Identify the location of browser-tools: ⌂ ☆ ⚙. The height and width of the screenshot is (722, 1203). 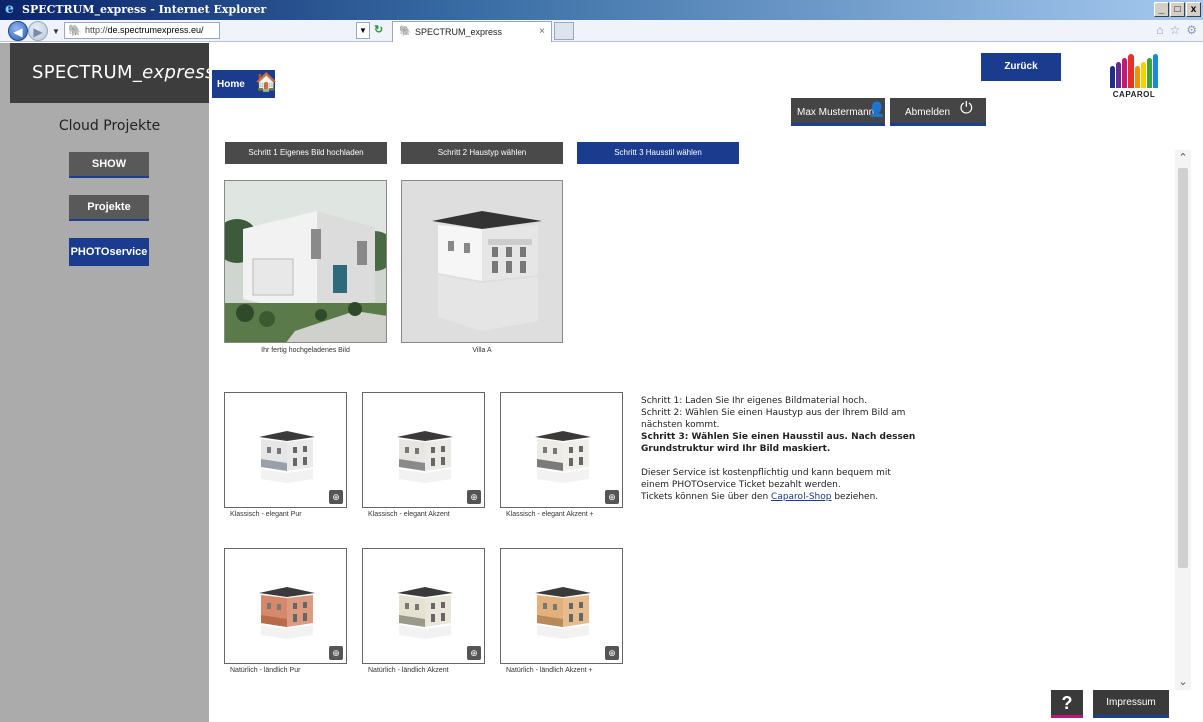
(1176, 30).